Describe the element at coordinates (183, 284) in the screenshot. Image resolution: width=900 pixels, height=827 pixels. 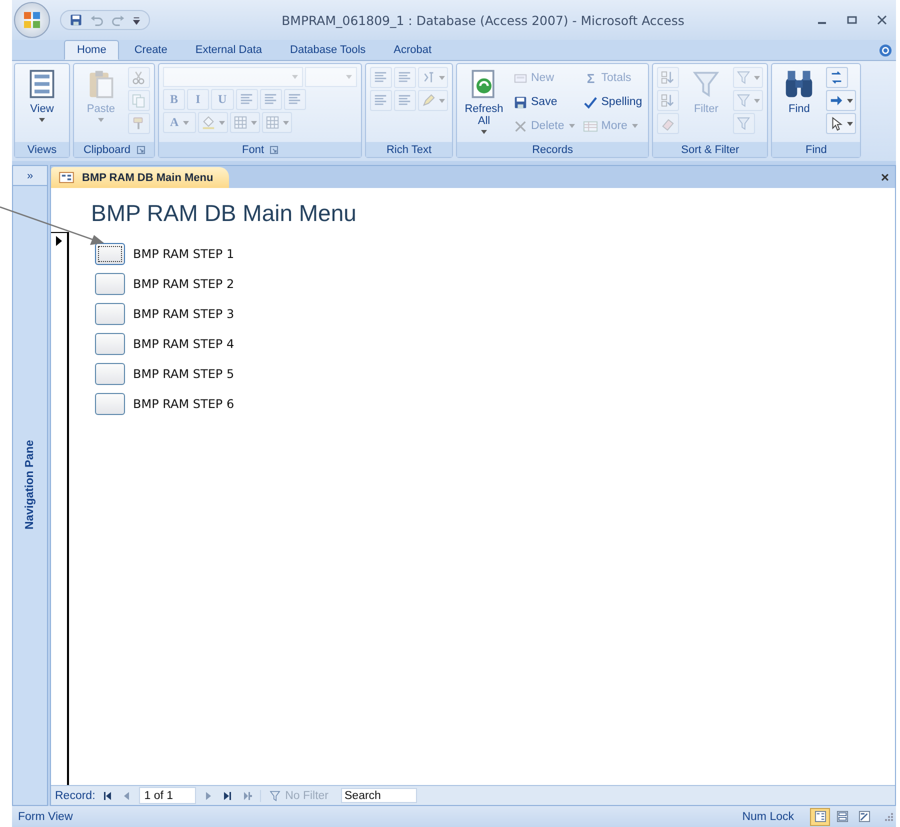
I see `command-label: BMP RAM STEP 2` at that location.